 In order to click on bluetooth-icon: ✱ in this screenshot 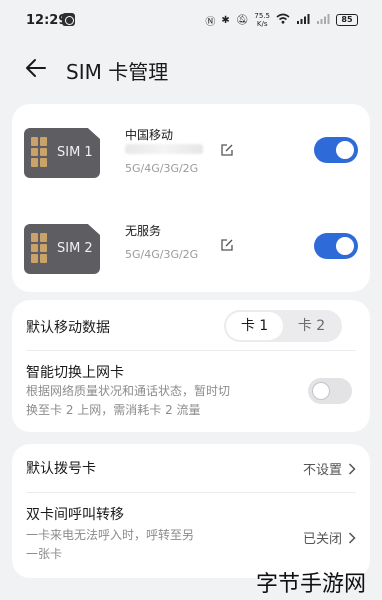, I will do `click(225, 20)`.